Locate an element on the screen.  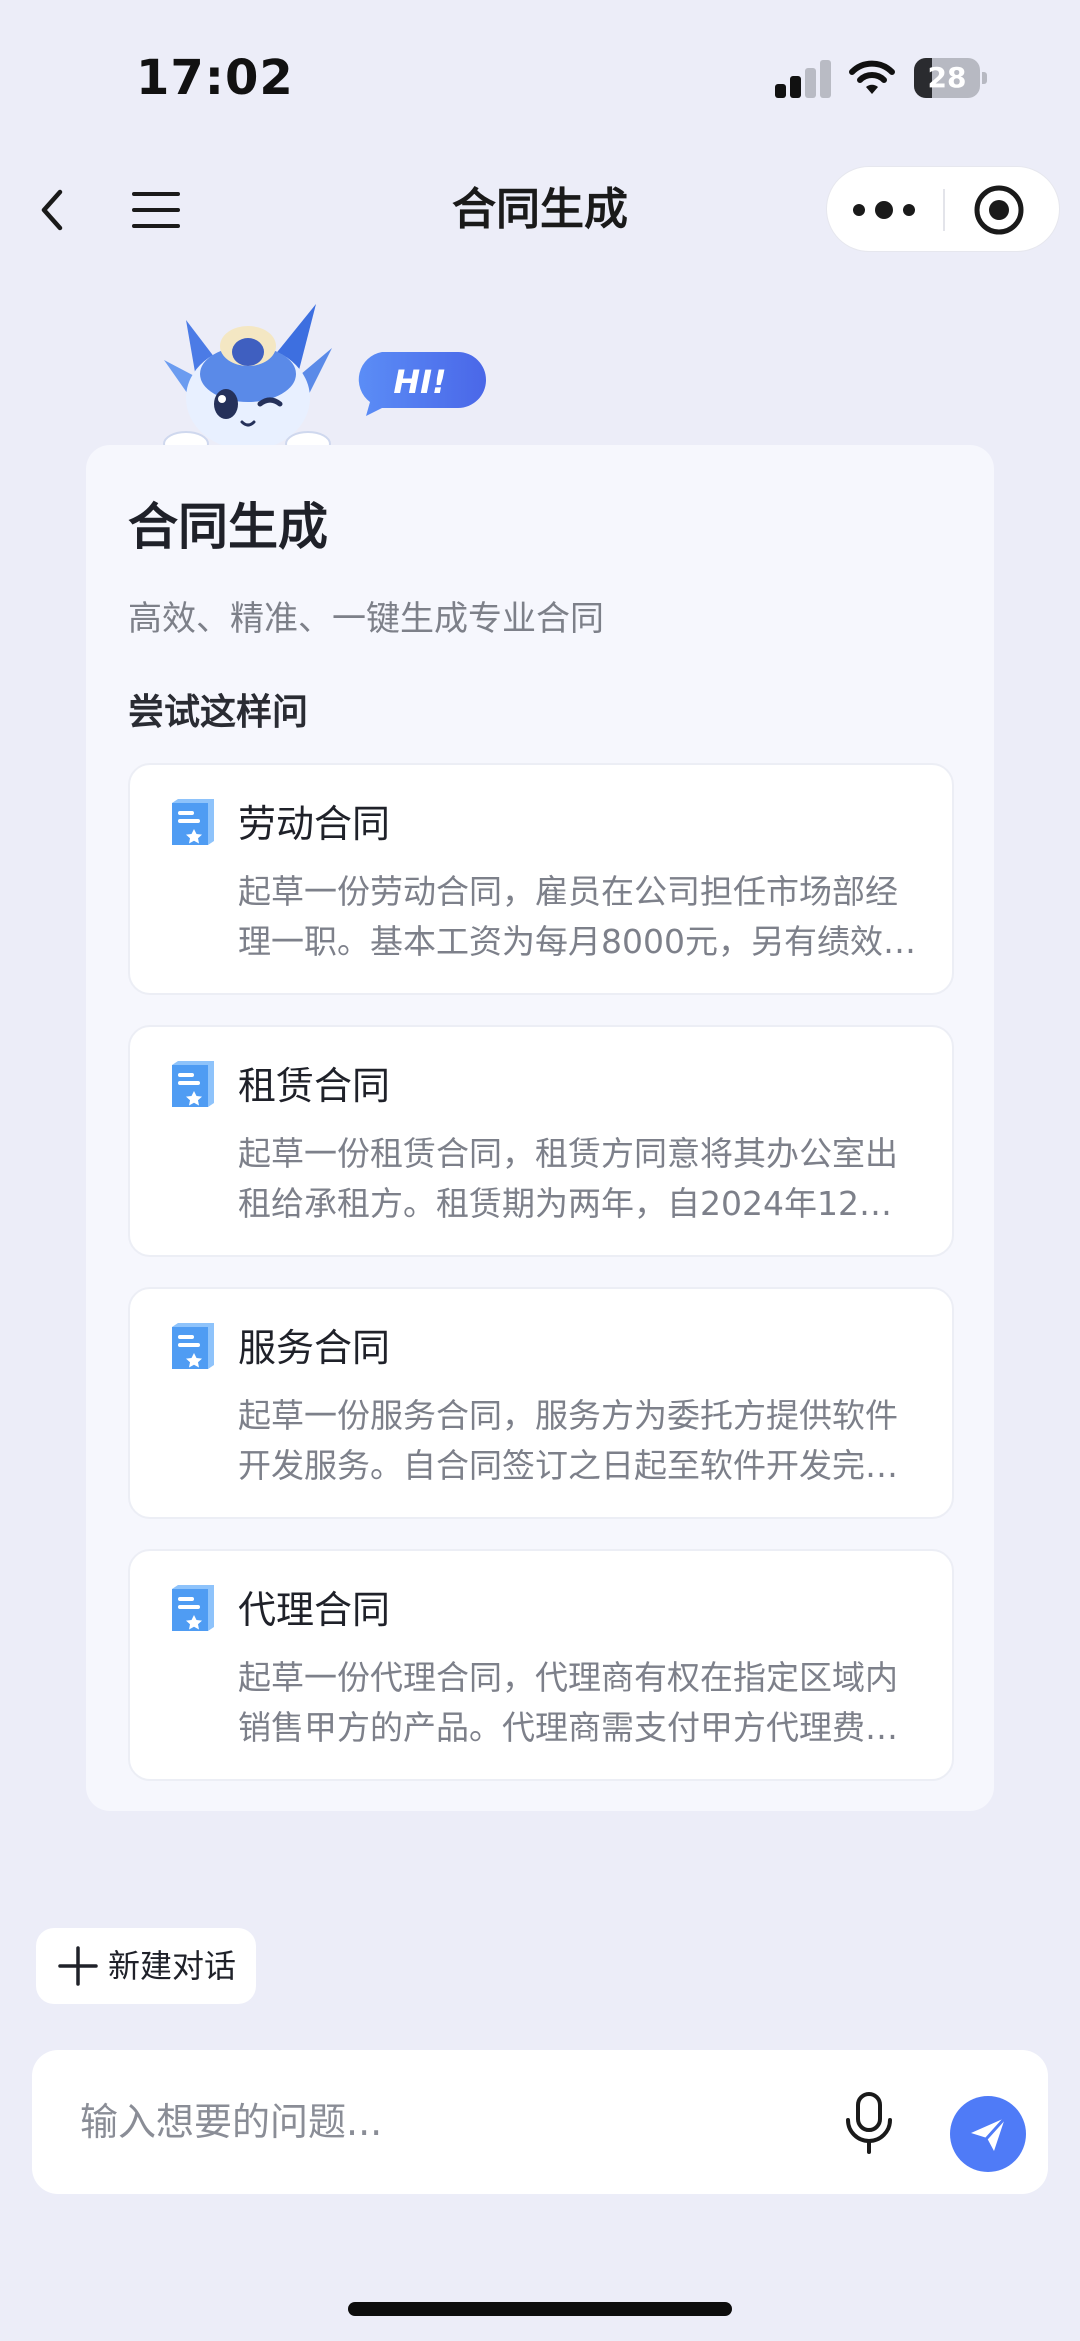
more-icon is located at coordinates (884, 210).